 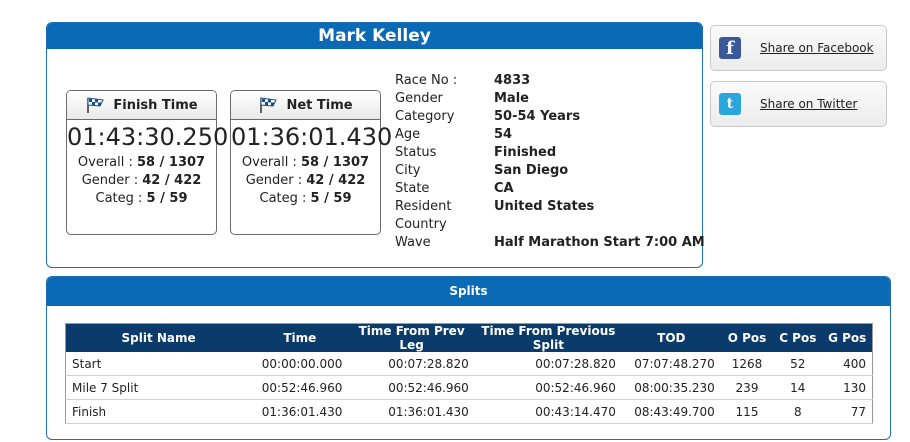 What do you see at coordinates (548, 387) in the screenshot?
I see `split-time-prev-split: 00:52:46.960` at bounding box center [548, 387].